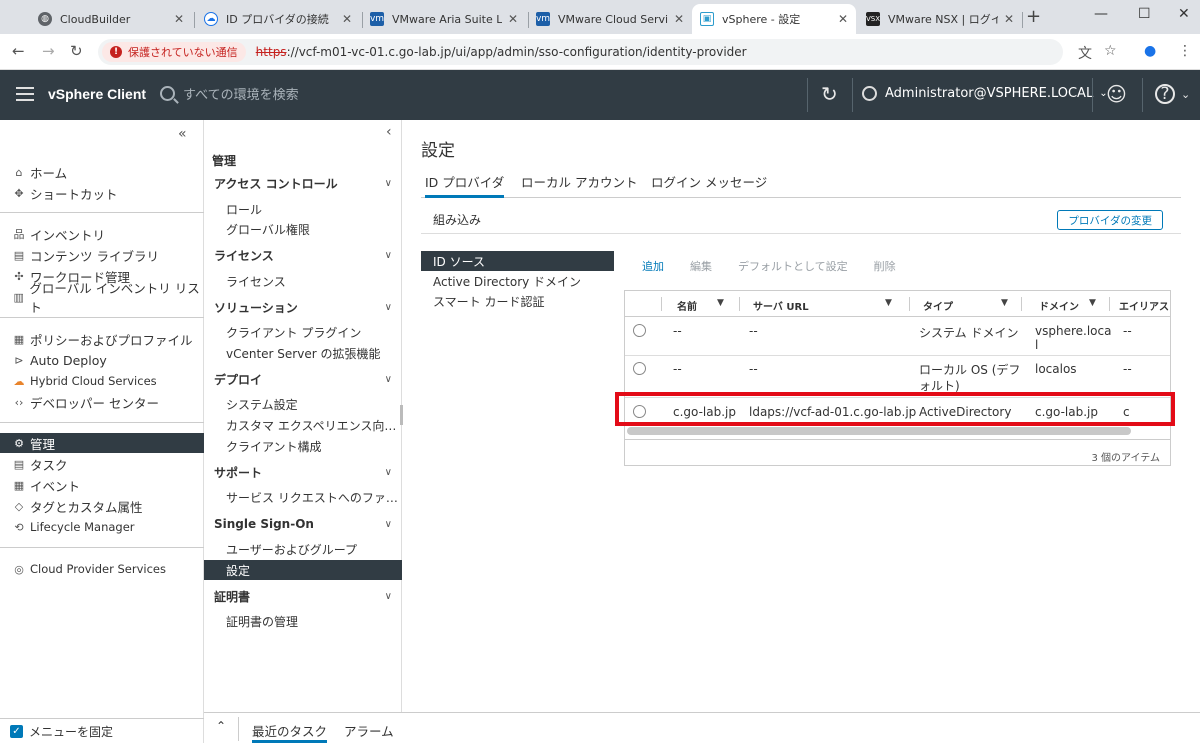  Describe the element at coordinates (221, 726) in the screenshot. I see `chevron-up-icon: ⌃` at that location.